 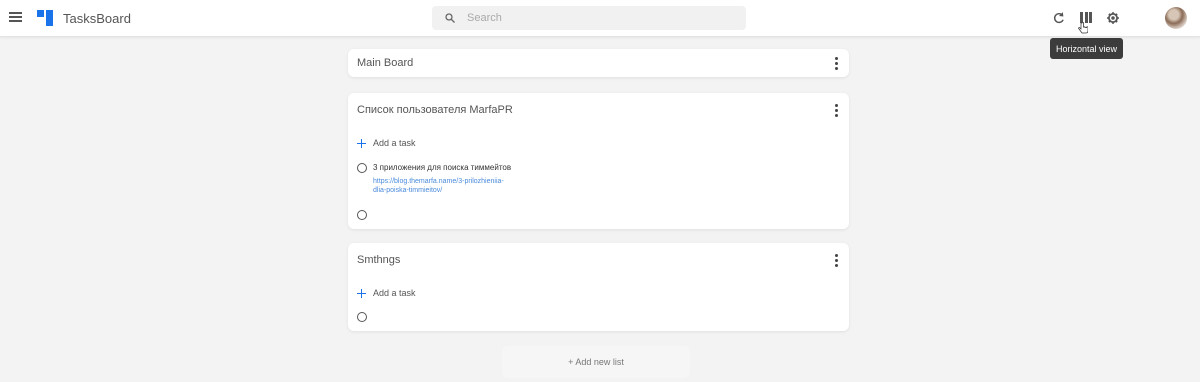 What do you see at coordinates (598, 287) in the screenshot?
I see `task-list-card: Smthngs Add a task` at bounding box center [598, 287].